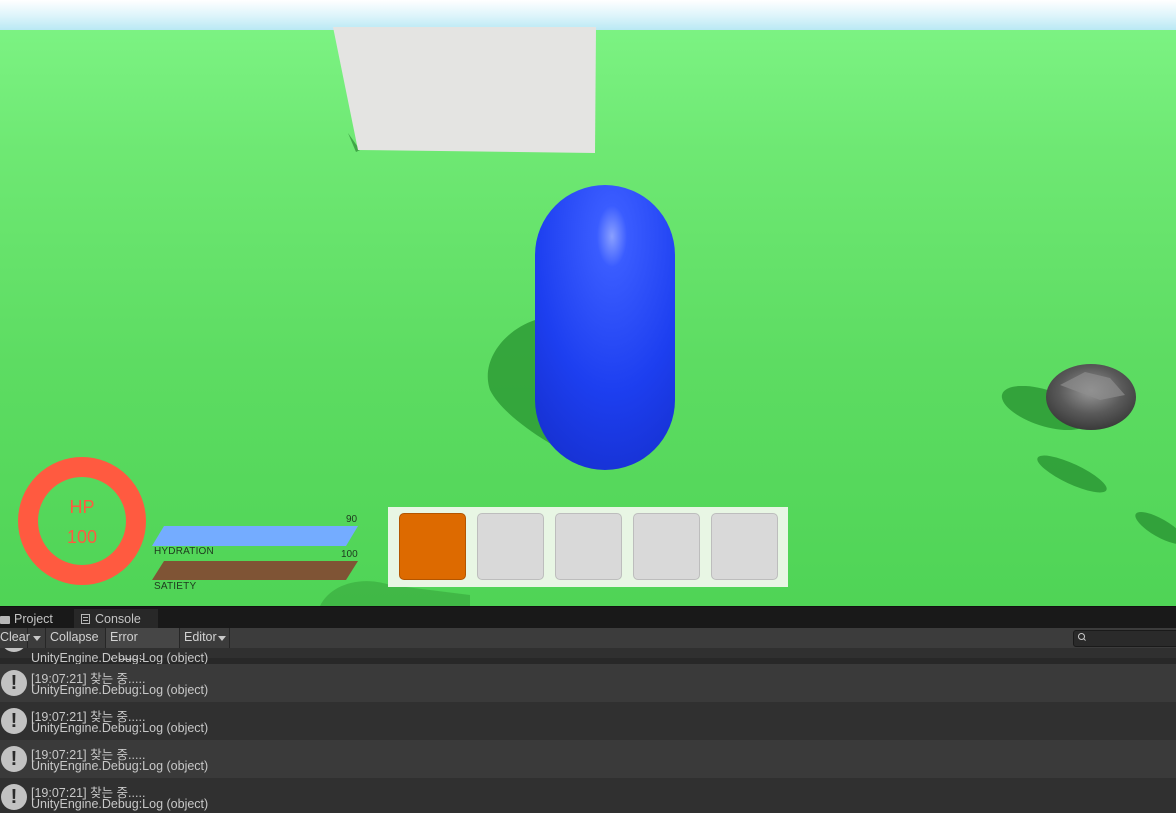  I want to click on satiety-bar, so click(255, 570).